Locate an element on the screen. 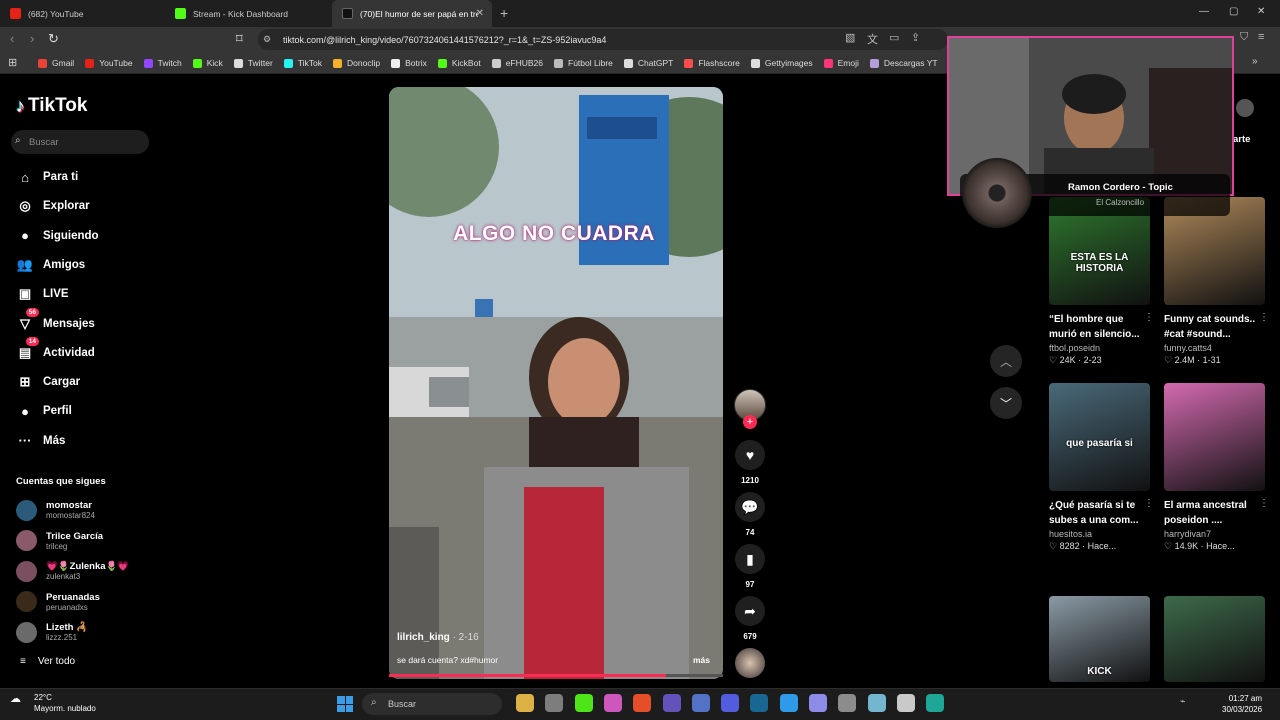 The image size is (1280, 720). share-action: ➦ 679 is located at coordinates (750, 618).